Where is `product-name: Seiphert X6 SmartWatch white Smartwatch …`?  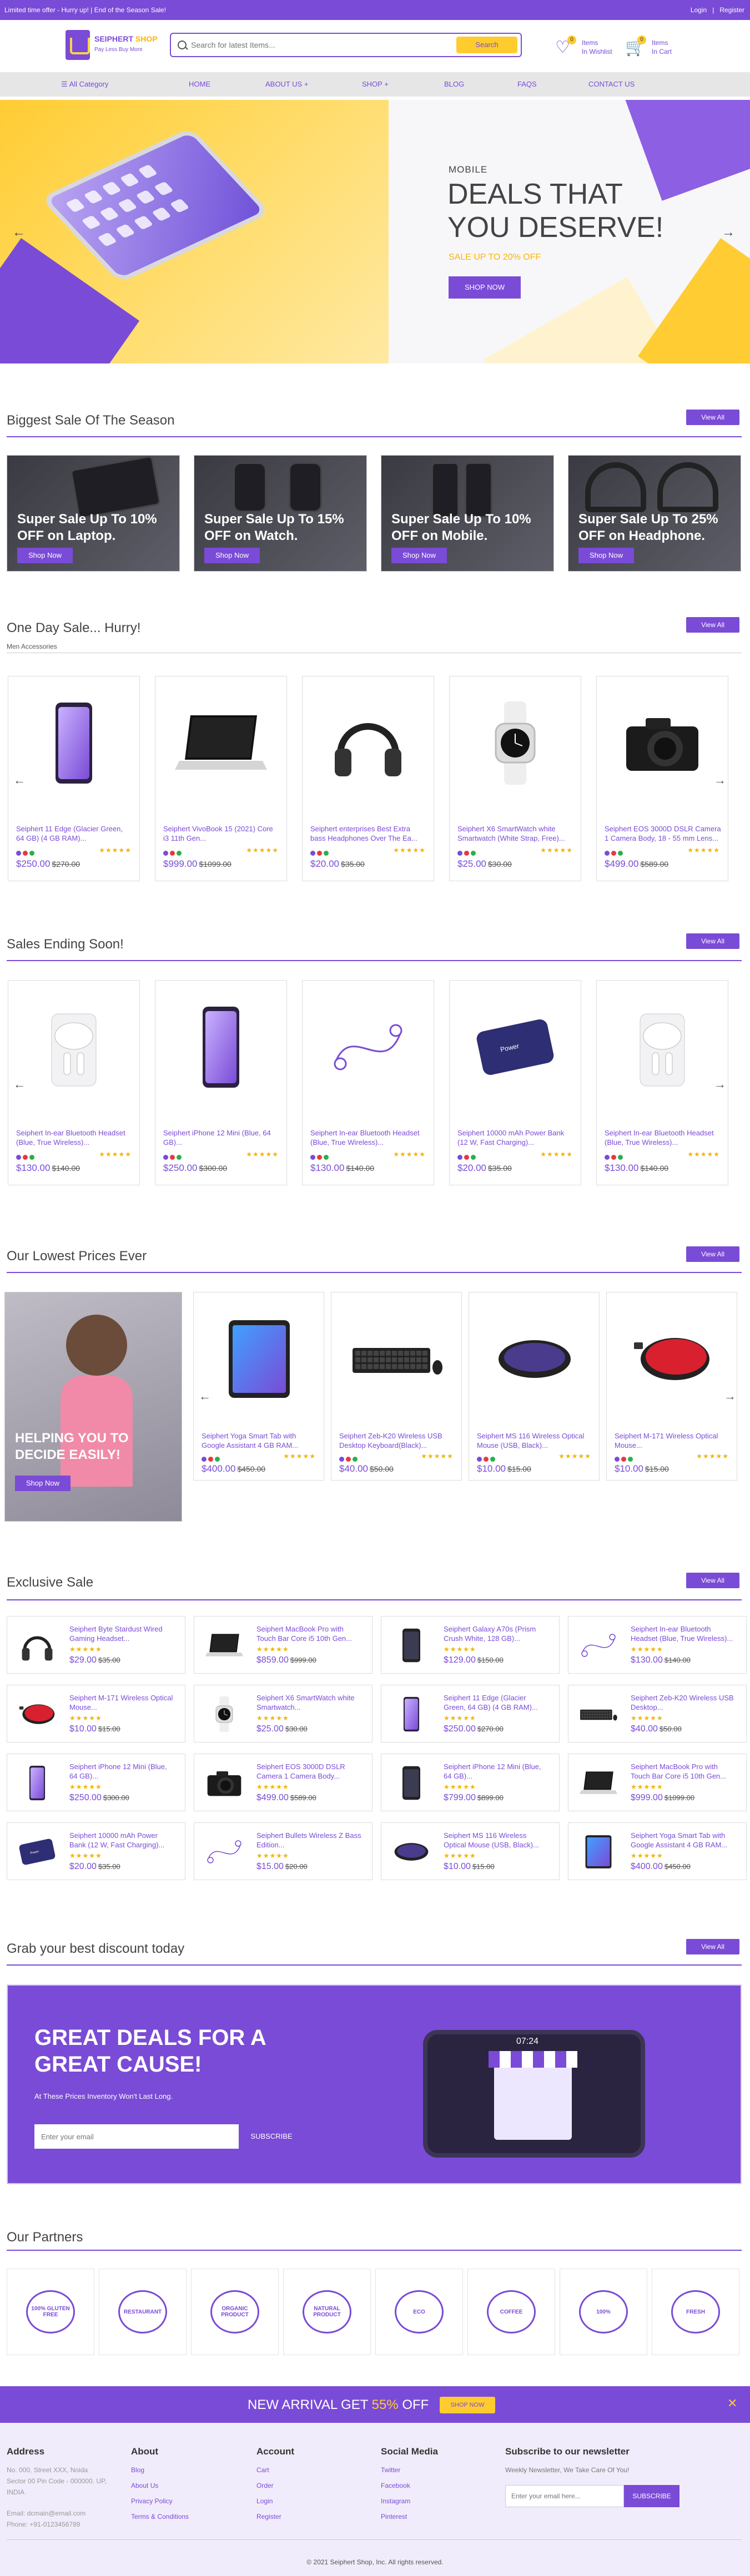 product-name: Seiphert X6 SmartWatch white Smartwatch … is located at coordinates (515, 833).